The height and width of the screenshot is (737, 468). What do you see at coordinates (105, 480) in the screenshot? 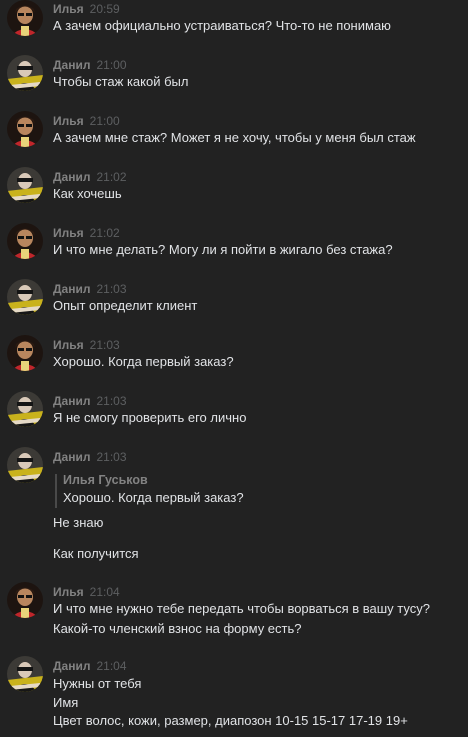
I see `quote-author: Илья Гуськов` at bounding box center [105, 480].